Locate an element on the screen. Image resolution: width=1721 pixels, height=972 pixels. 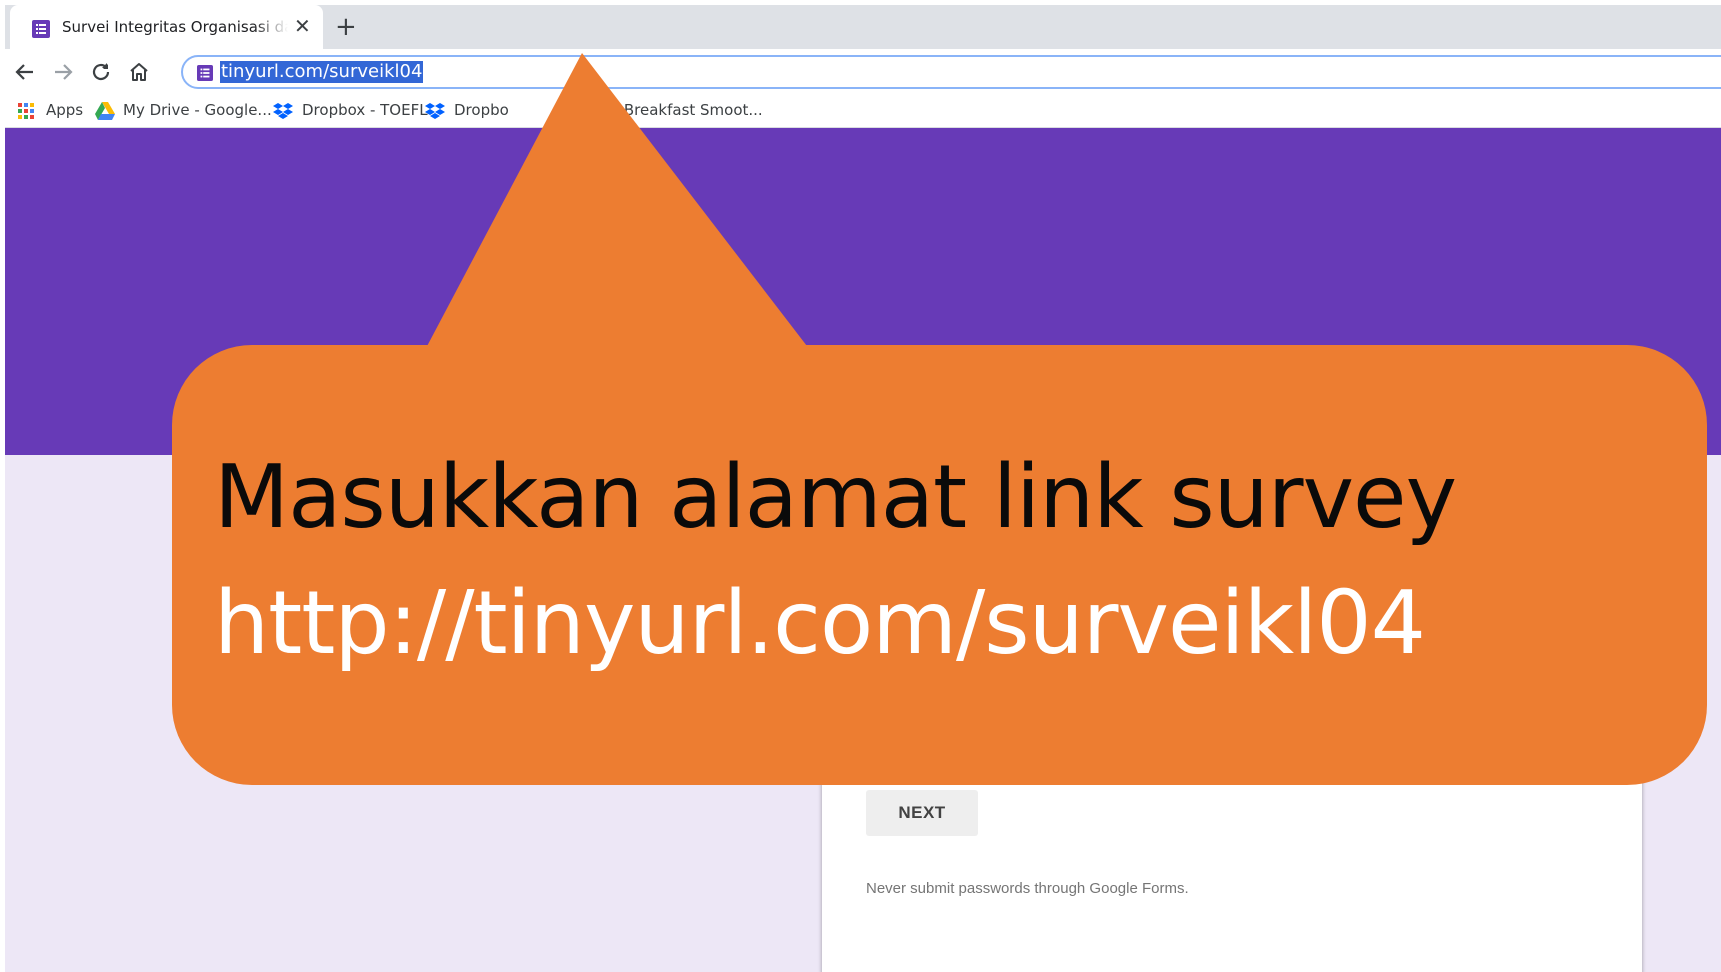
callout-link: http://tinyurl.com/surveikl04 is located at coordinates (820, 623).